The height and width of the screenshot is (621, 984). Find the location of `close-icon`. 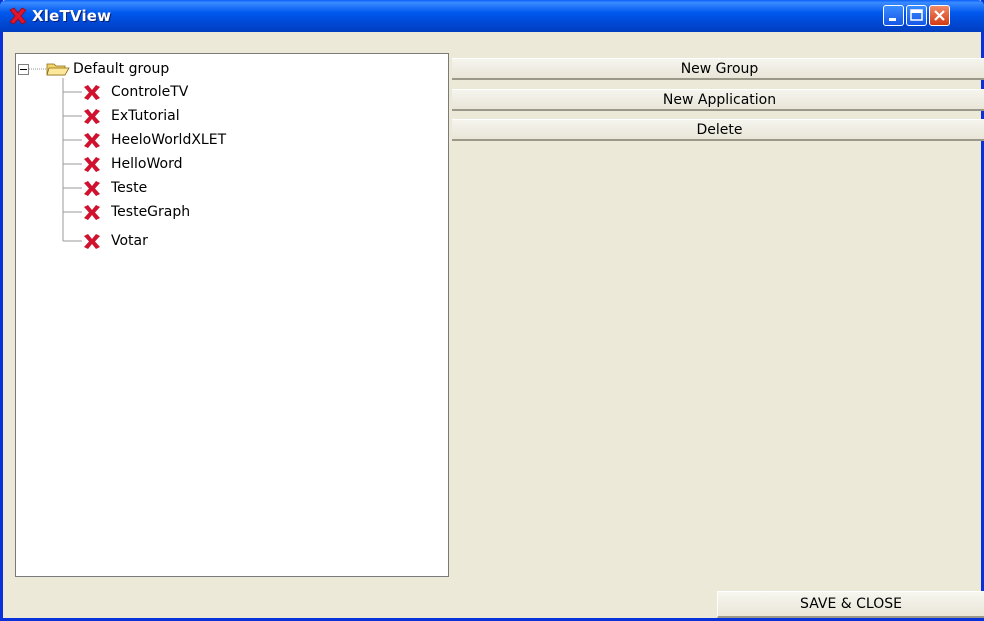

close-icon is located at coordinates (939, 15).